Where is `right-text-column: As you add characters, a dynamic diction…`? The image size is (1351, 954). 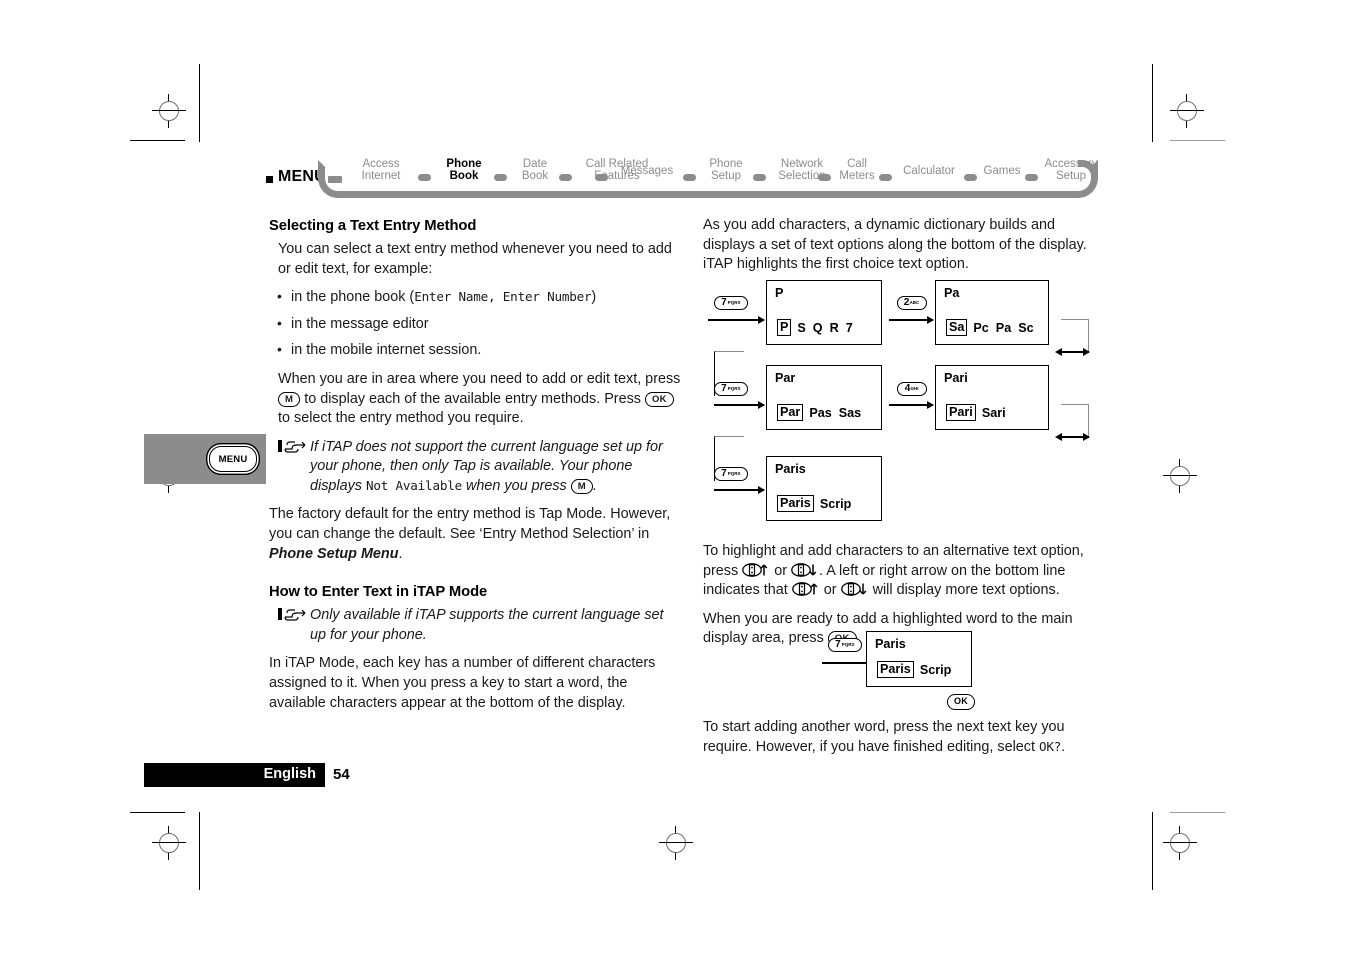 right-text-column: As you add characters, a dynamic diction… is located at coordinates (906, 250).